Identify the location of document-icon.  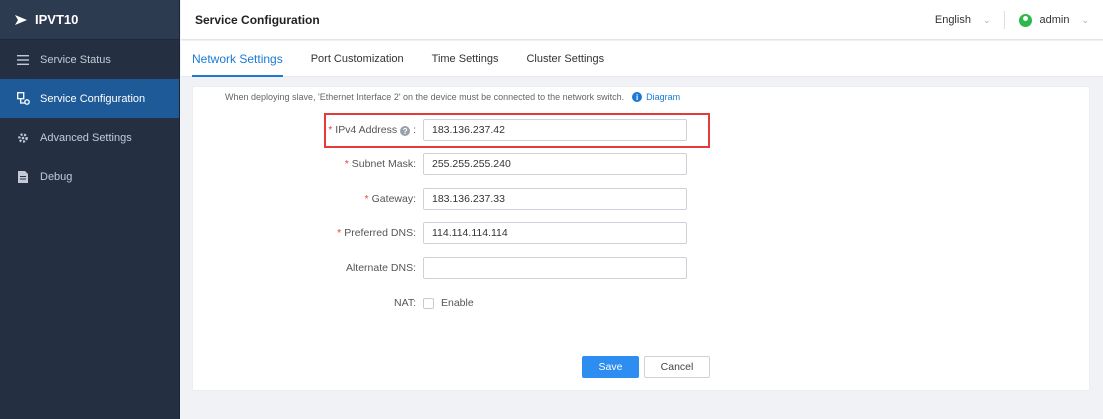
(23, 177).